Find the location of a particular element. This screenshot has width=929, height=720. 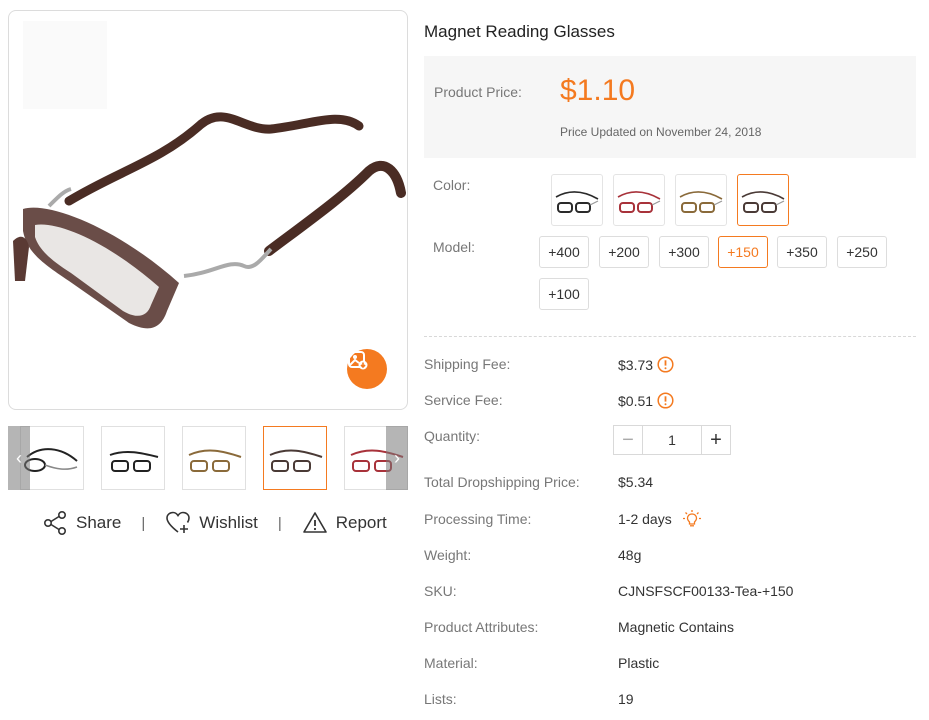

product-attributes-value: Magnetic Contains is located at coordinates (676, 627).